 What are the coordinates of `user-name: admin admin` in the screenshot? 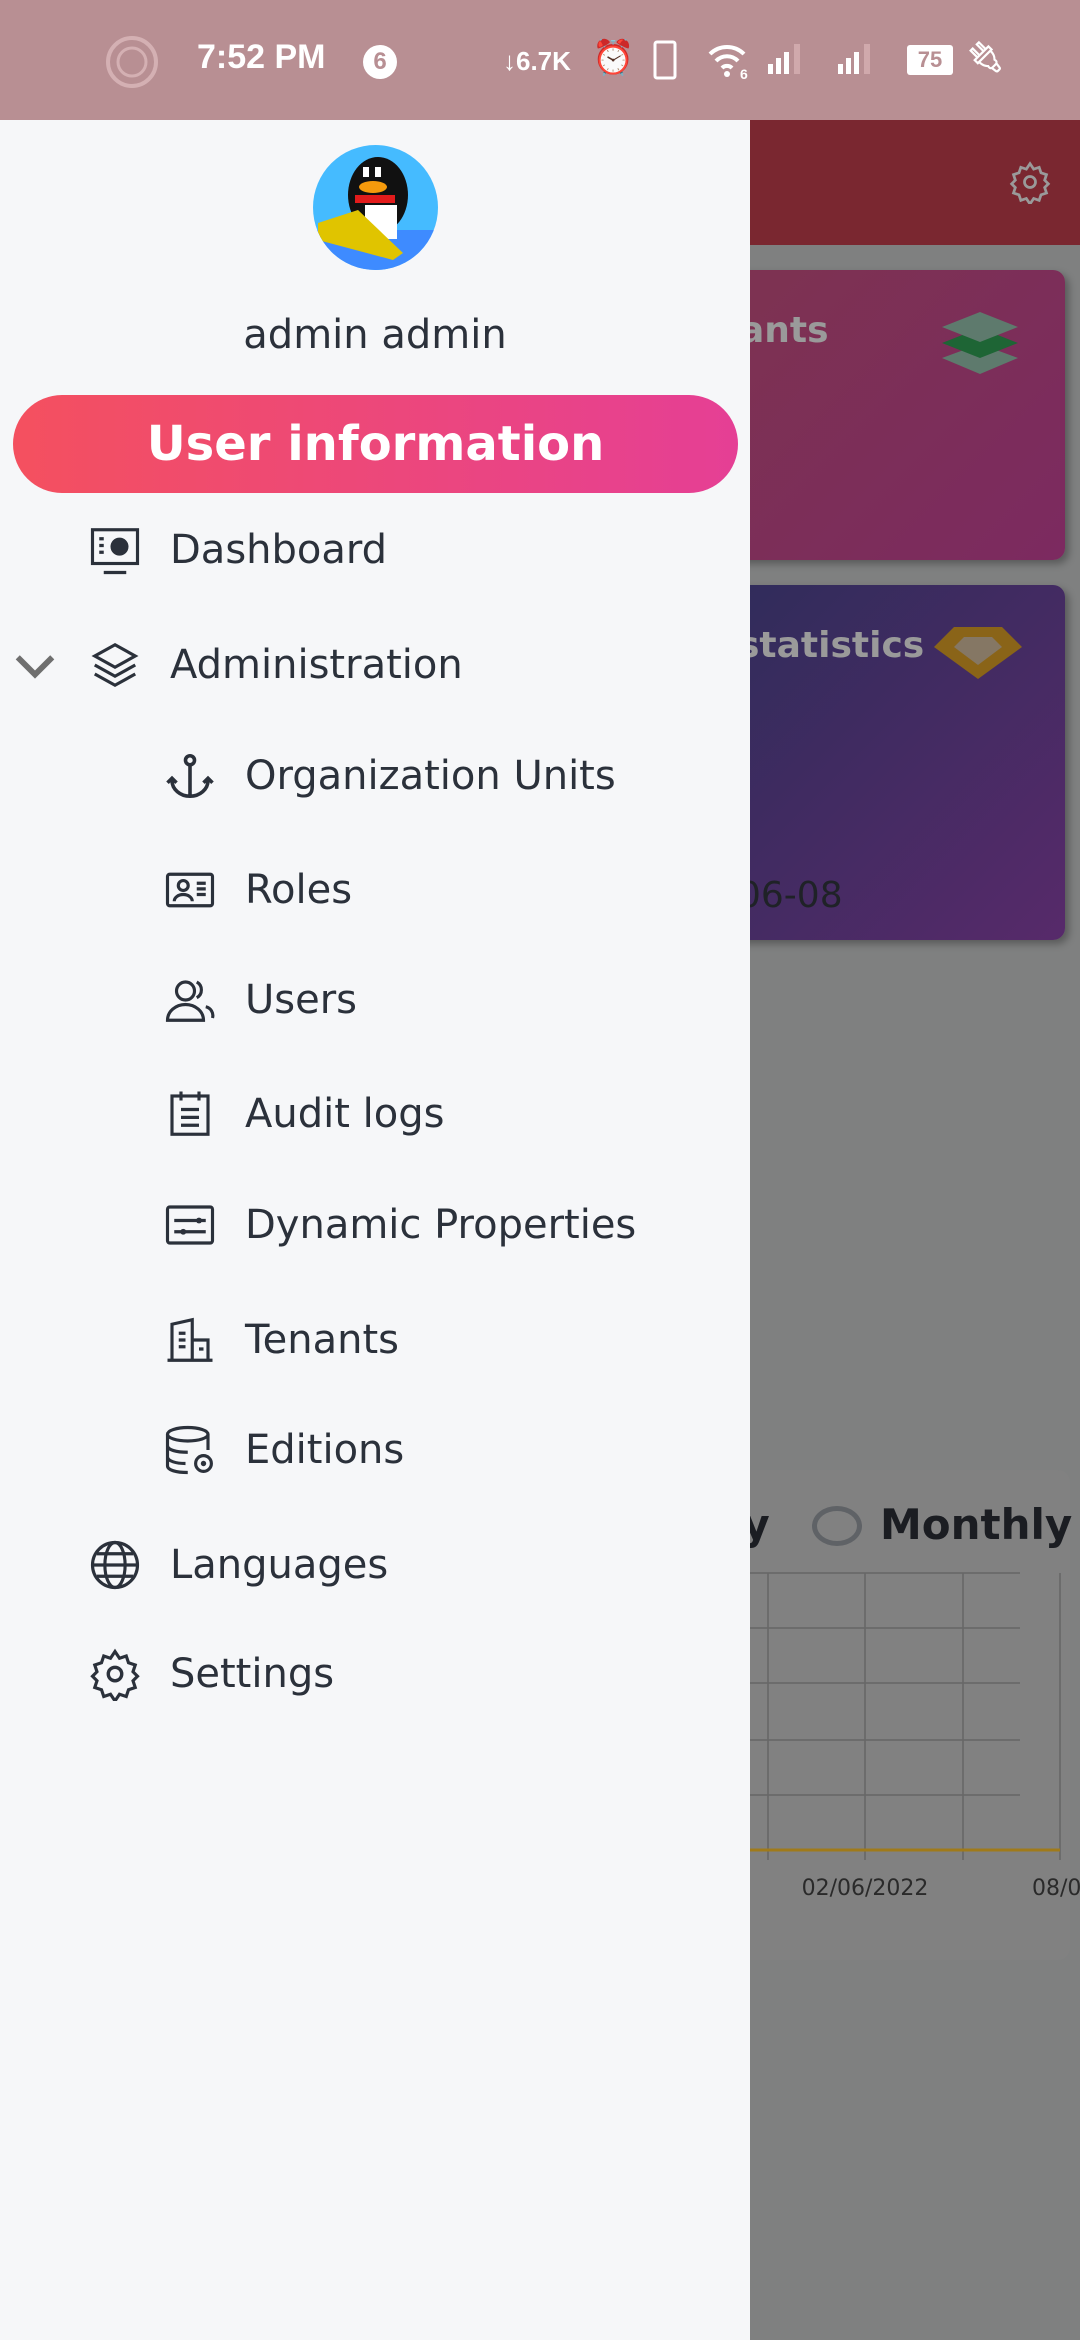 It's located at (375, 335).